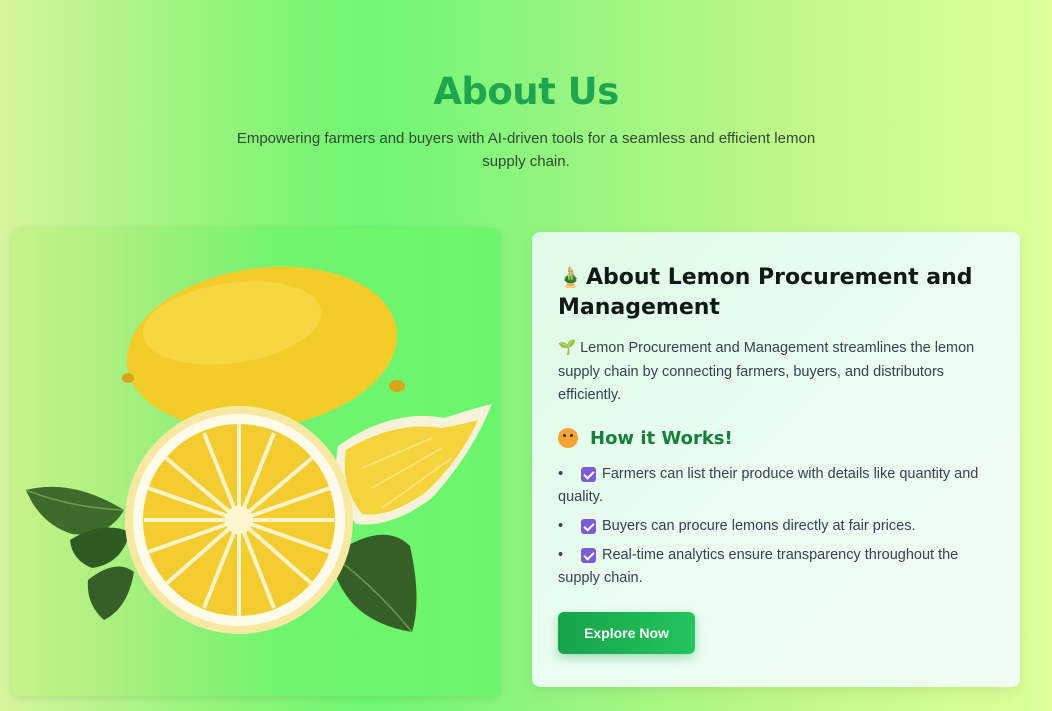 The width and height of the screenshot is (1052, 711). I want to click on card-heading: 🎍 About Lemon Procurement and Management, so click(776, 292).